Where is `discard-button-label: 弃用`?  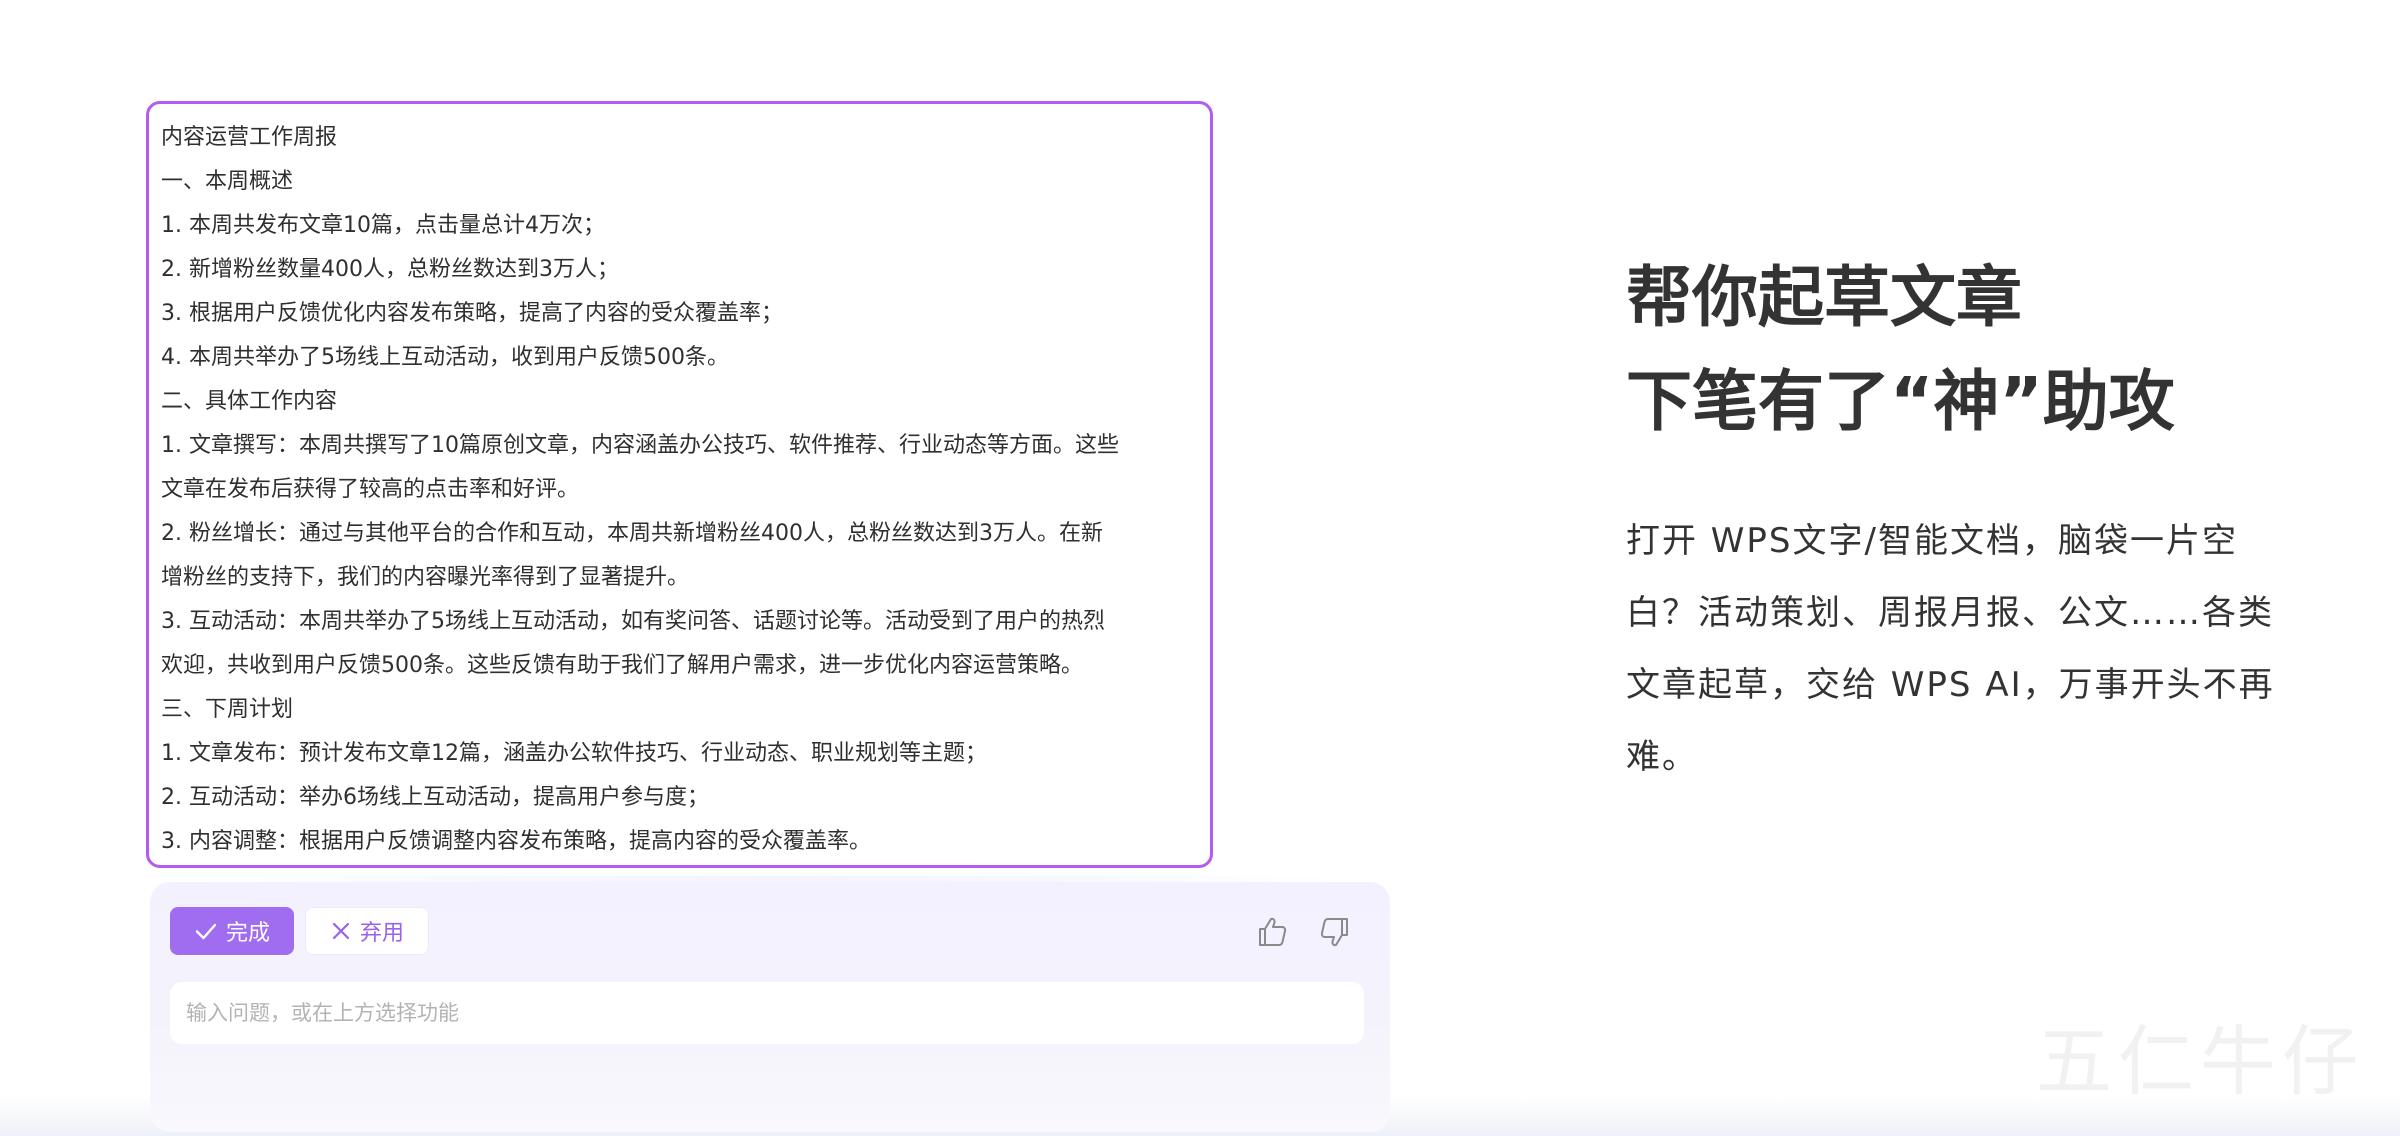 discard-button-label: 弃用 is located at coordinates (381, 933).